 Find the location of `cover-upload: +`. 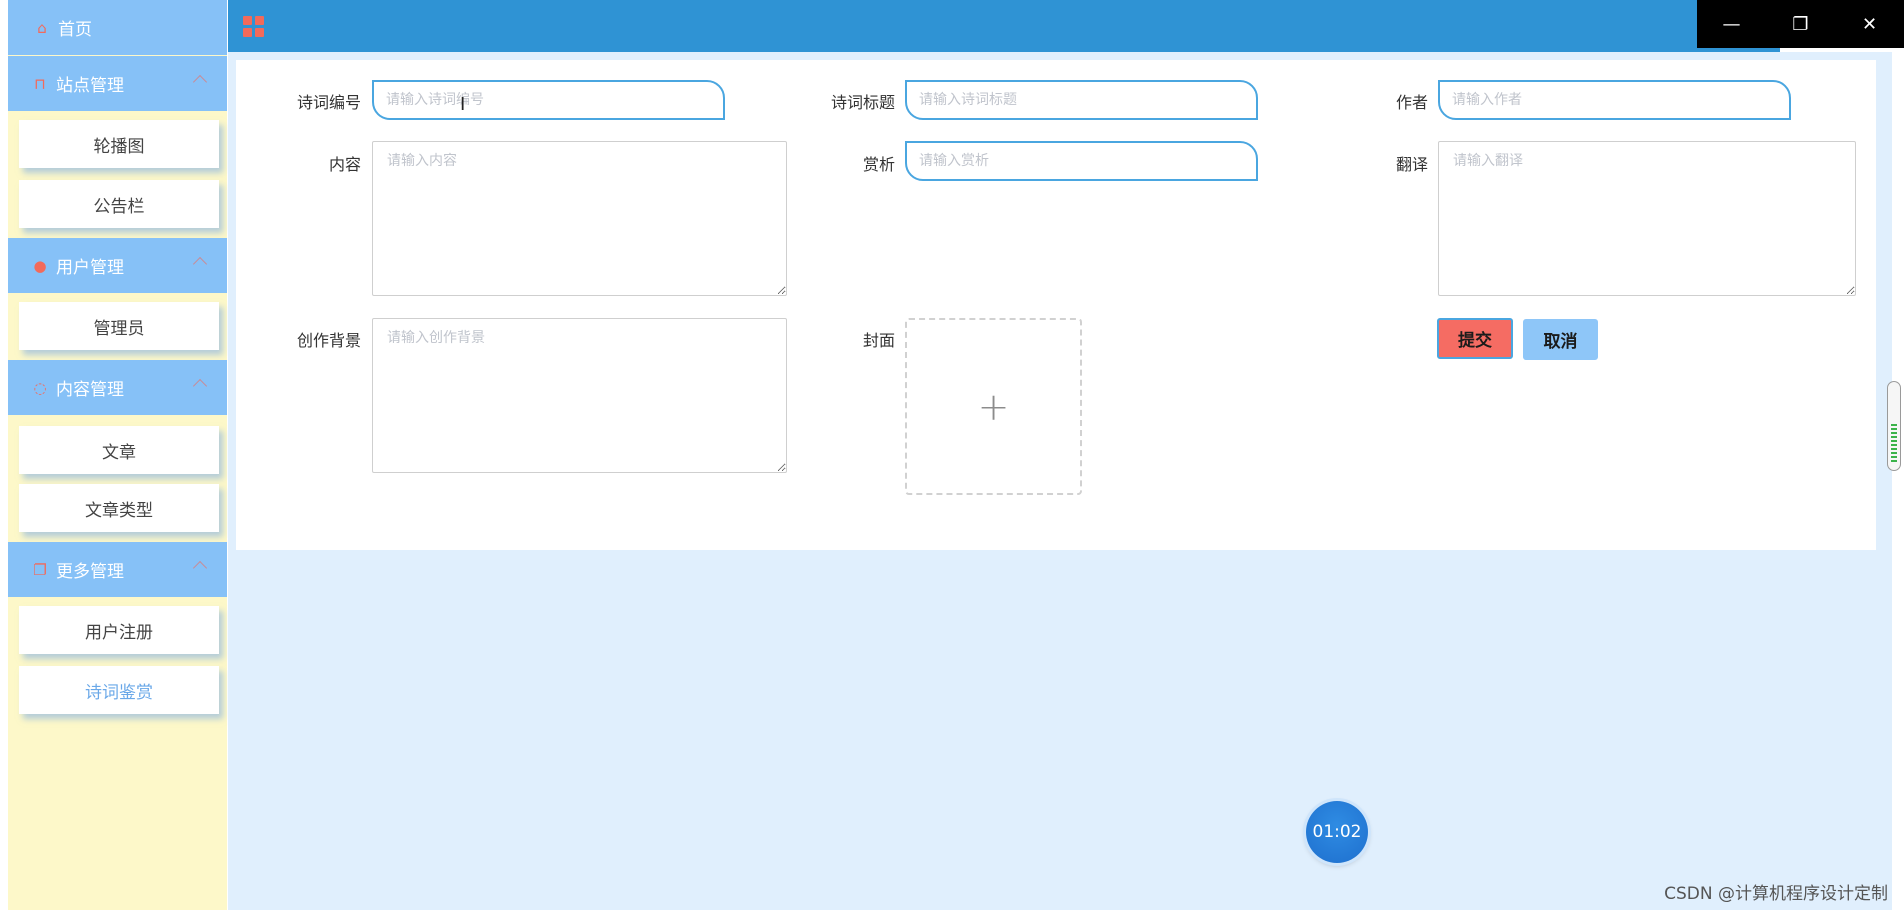

cover-upload: + is located at coordinates (993, 406).